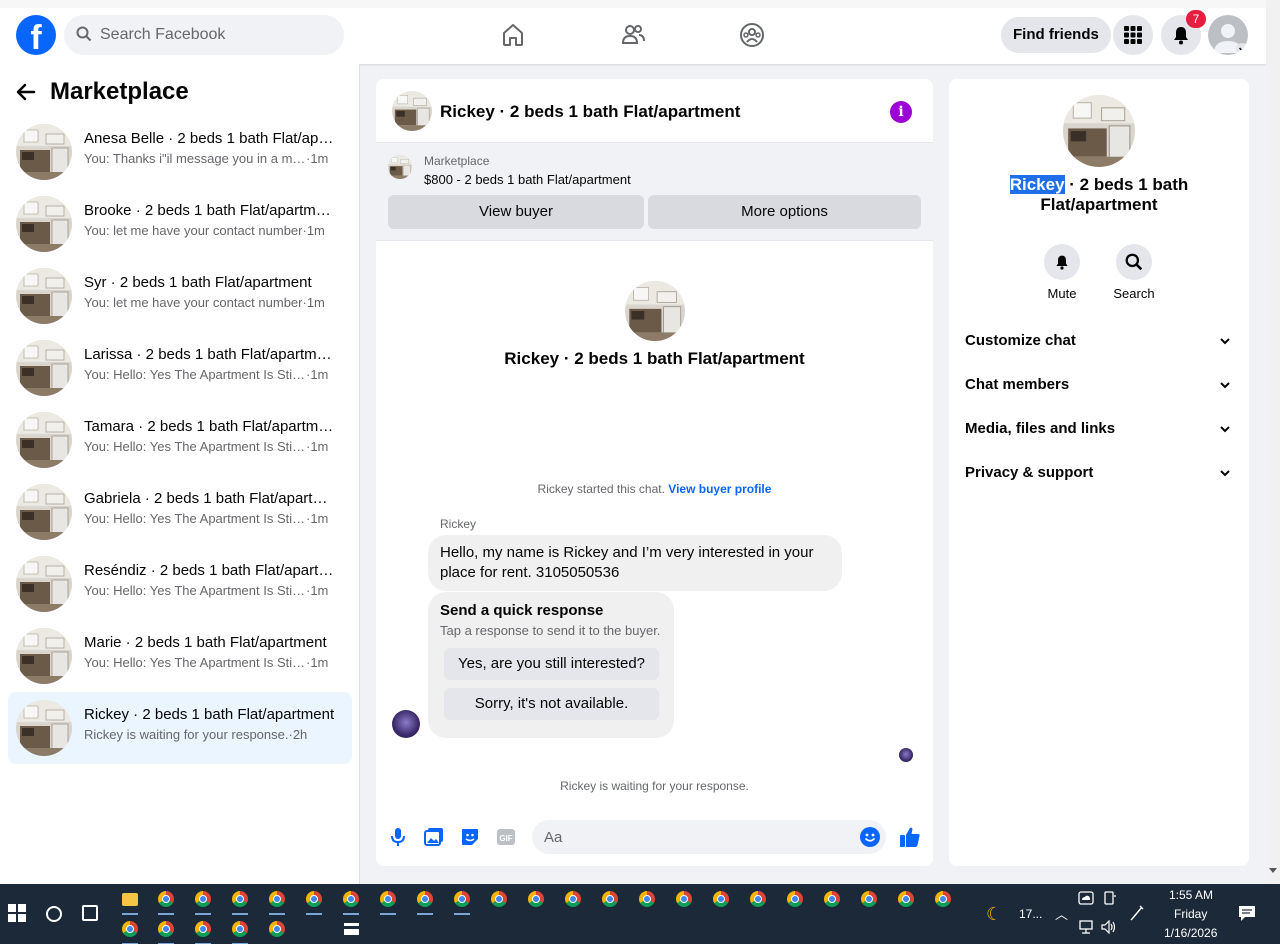 The height and width of the screenshot is (944, 1280). What do you see at coordinates (1110, 898) in the screenshot?
I see `tray-device-icon` at bounding box center [1110, 898].